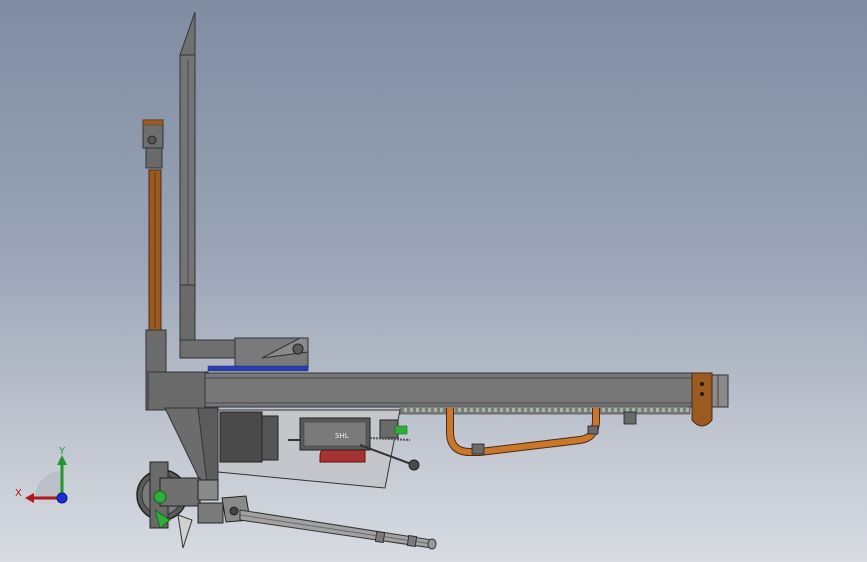 This screenshot has width=867, height=562. I want to click on rear-post, so click(154, 265).